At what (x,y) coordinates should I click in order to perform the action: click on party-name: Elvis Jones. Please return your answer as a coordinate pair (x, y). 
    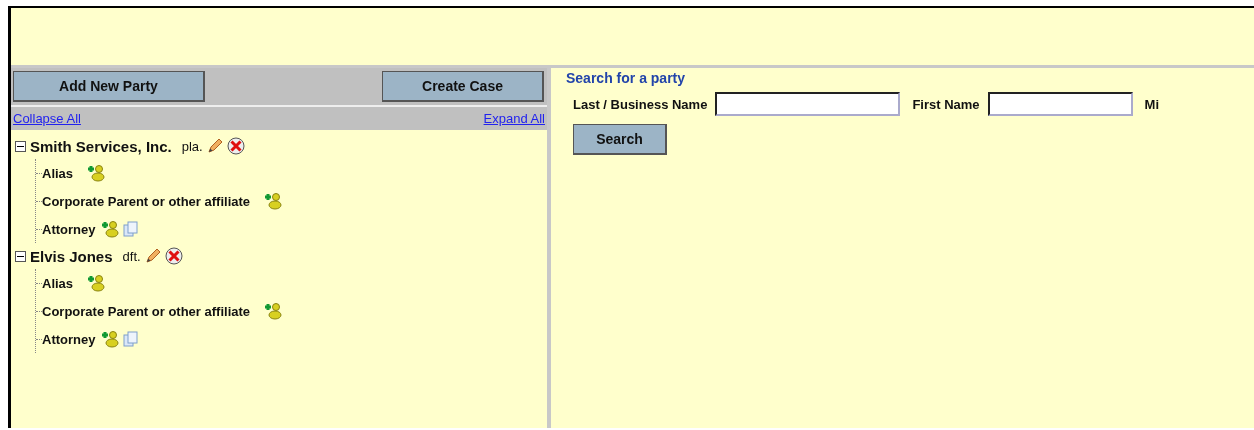
    Looking at the image, I should click on (71, 256).